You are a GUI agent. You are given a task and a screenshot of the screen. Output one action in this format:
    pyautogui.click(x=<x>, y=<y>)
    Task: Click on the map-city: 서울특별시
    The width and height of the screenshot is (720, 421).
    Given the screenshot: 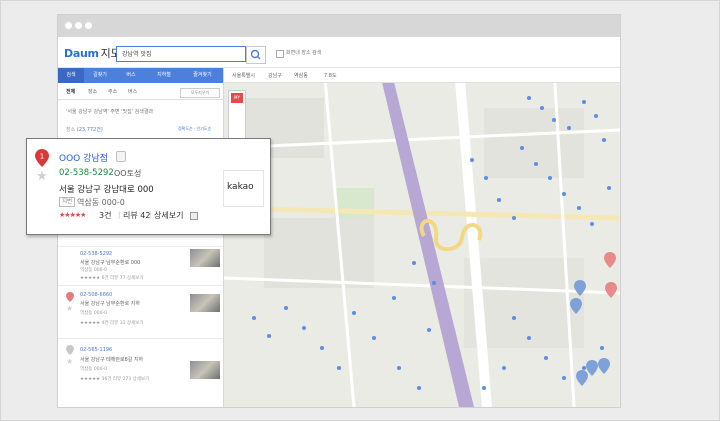 What is the action you would take?
    pyautogui.click(x=243, y=75)
    